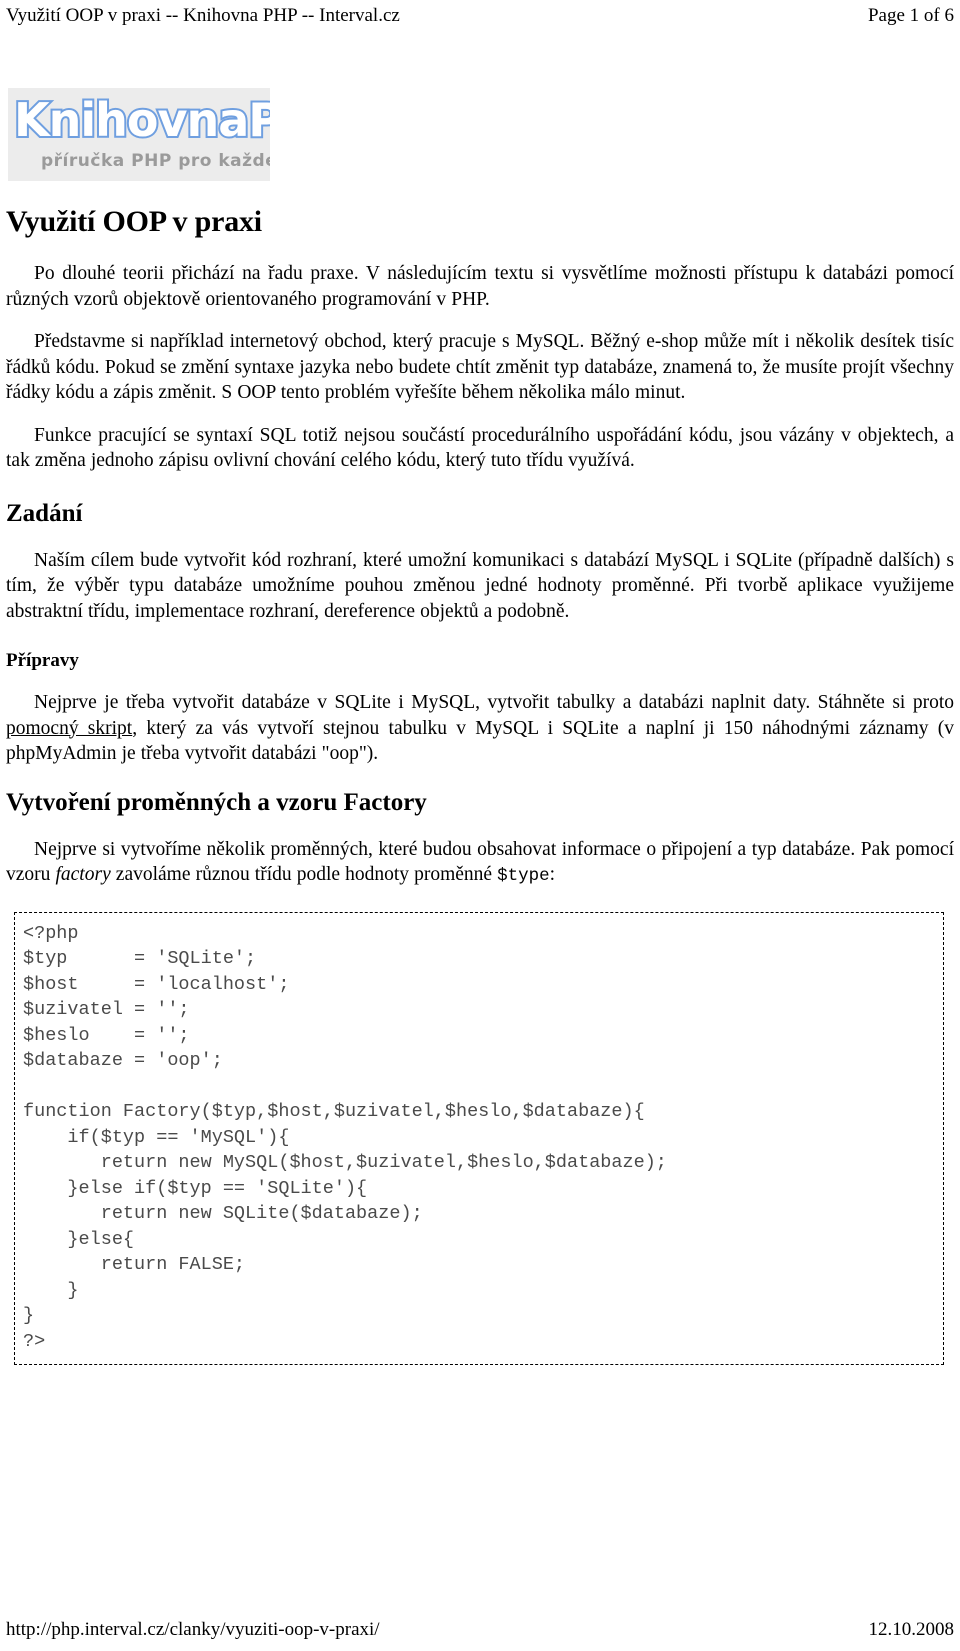 The height and width of the screenshot is (1651, 960). Describe the element at coordinates (69, 728) in the screenshot. I see `pomocny-skript-link: pomocný skript` at that location.